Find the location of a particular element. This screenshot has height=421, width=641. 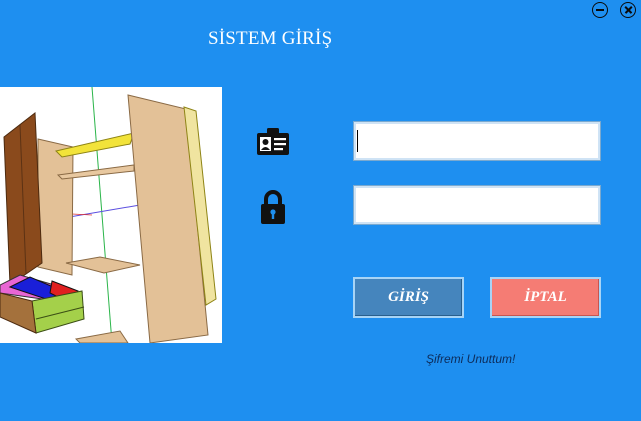

minimize-icon is located at coordinates (600, 10).